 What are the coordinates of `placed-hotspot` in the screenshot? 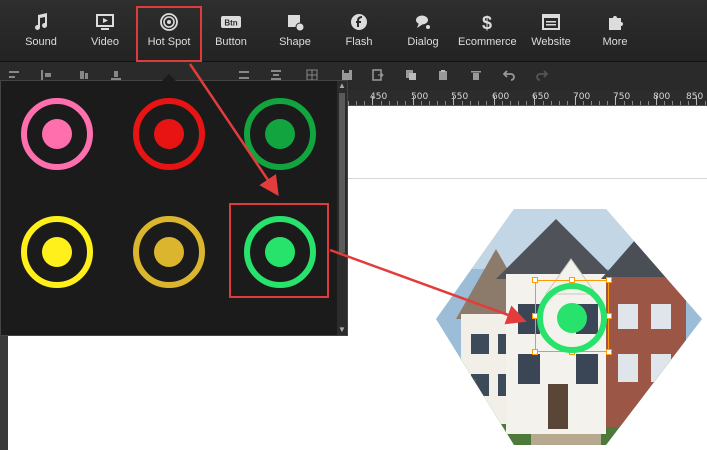 It's located at (572, 318).